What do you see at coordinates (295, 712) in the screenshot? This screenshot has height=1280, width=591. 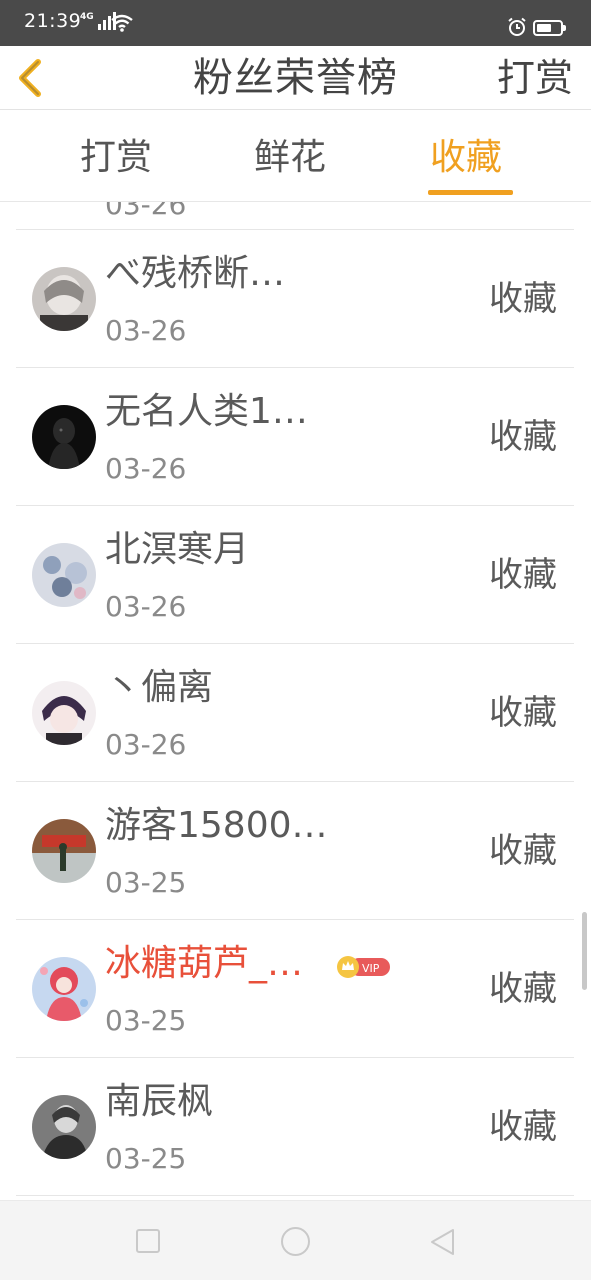 I see `list-item: 丶偏离 03-26 收藏` at bounding box center [295, 712].